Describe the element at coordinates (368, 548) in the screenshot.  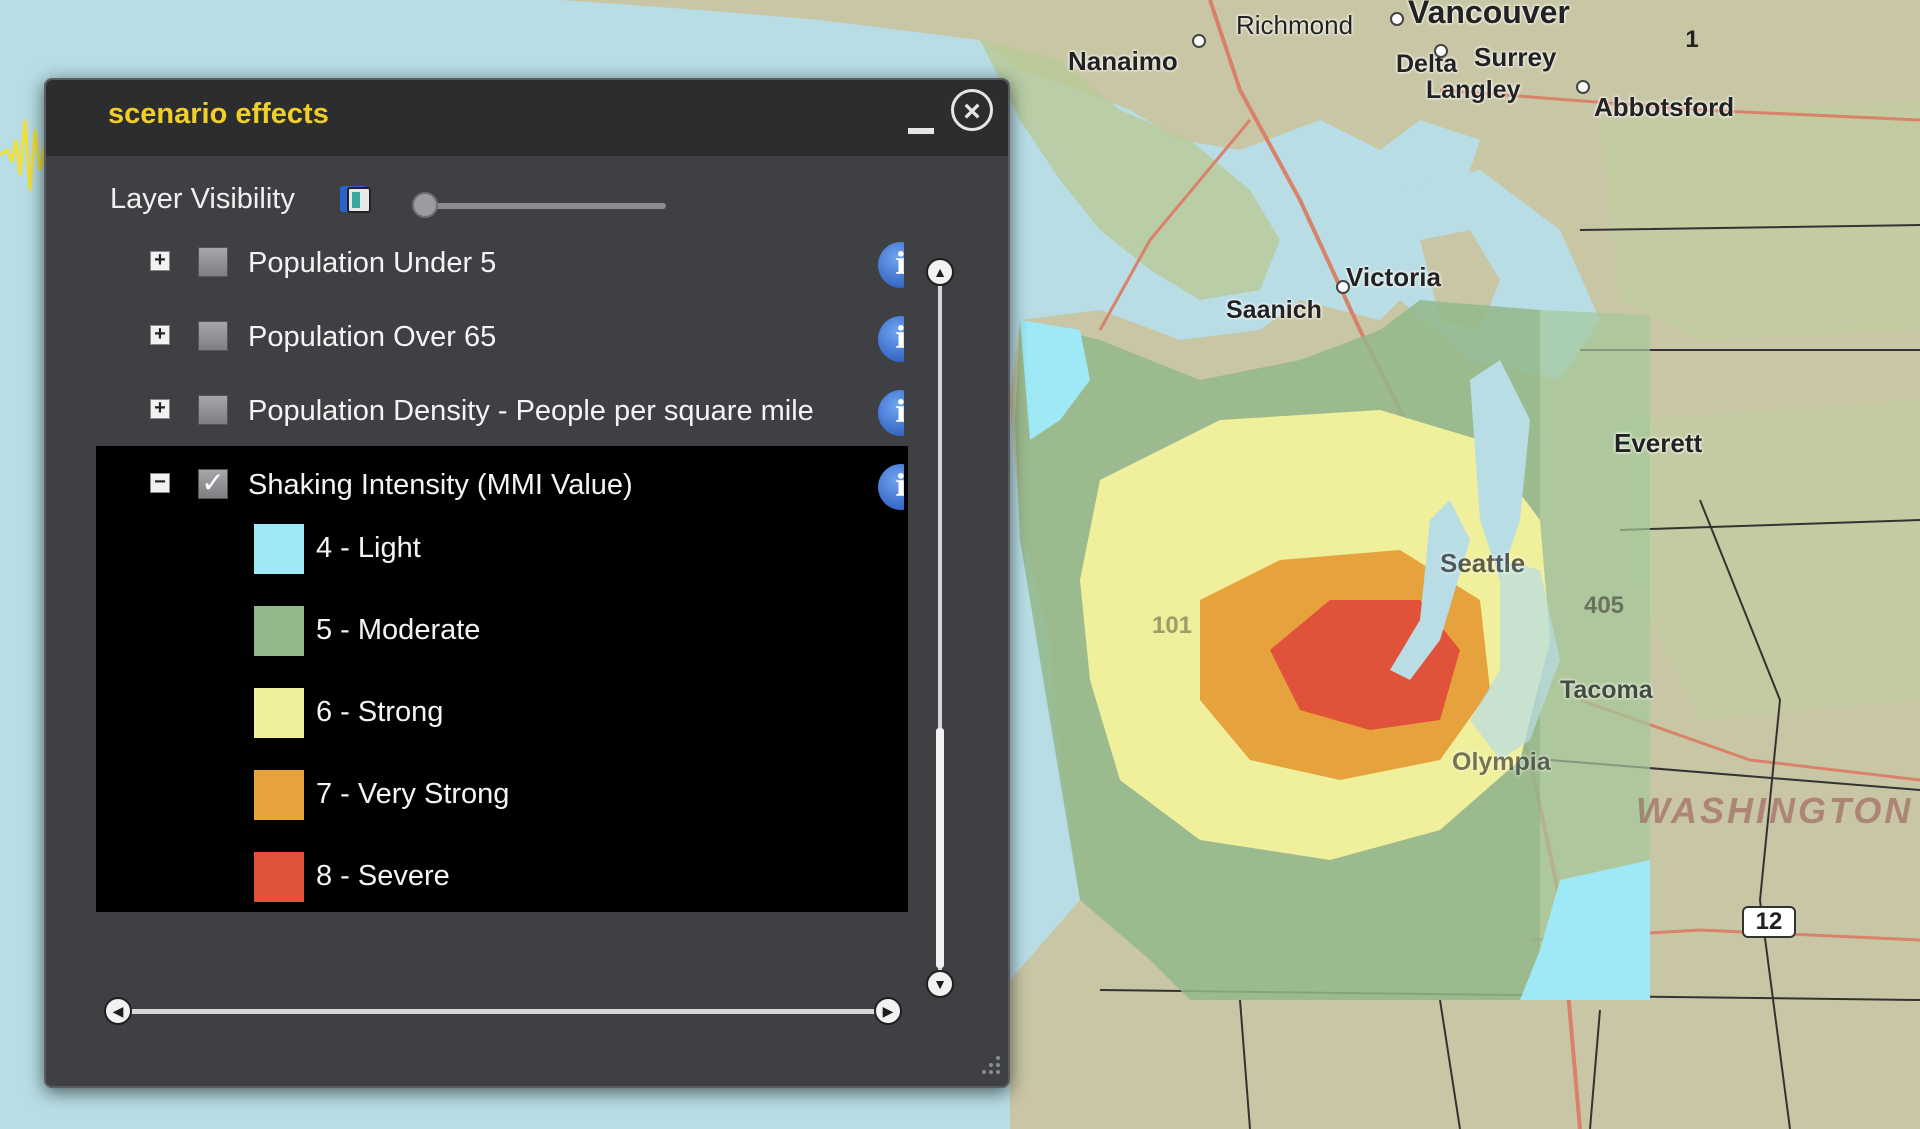
I see `legend-label: 4 - Light` at that location.